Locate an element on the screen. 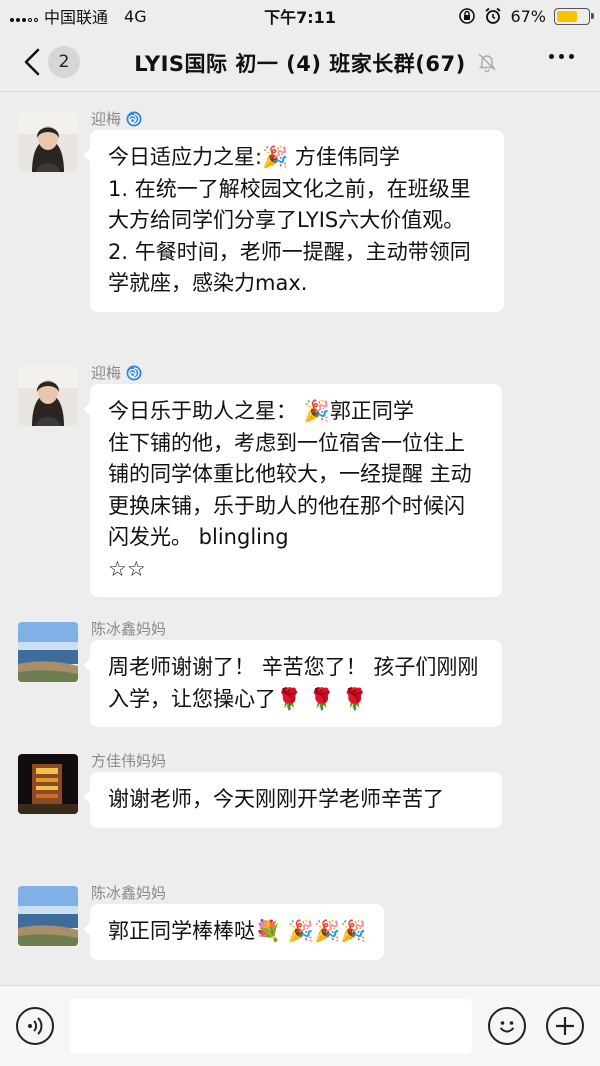 This screenshot has height=1066, width=600. chat-title: LYIS国际 初一 (4) 班家长群(67) is located at coordinates (300, 64).